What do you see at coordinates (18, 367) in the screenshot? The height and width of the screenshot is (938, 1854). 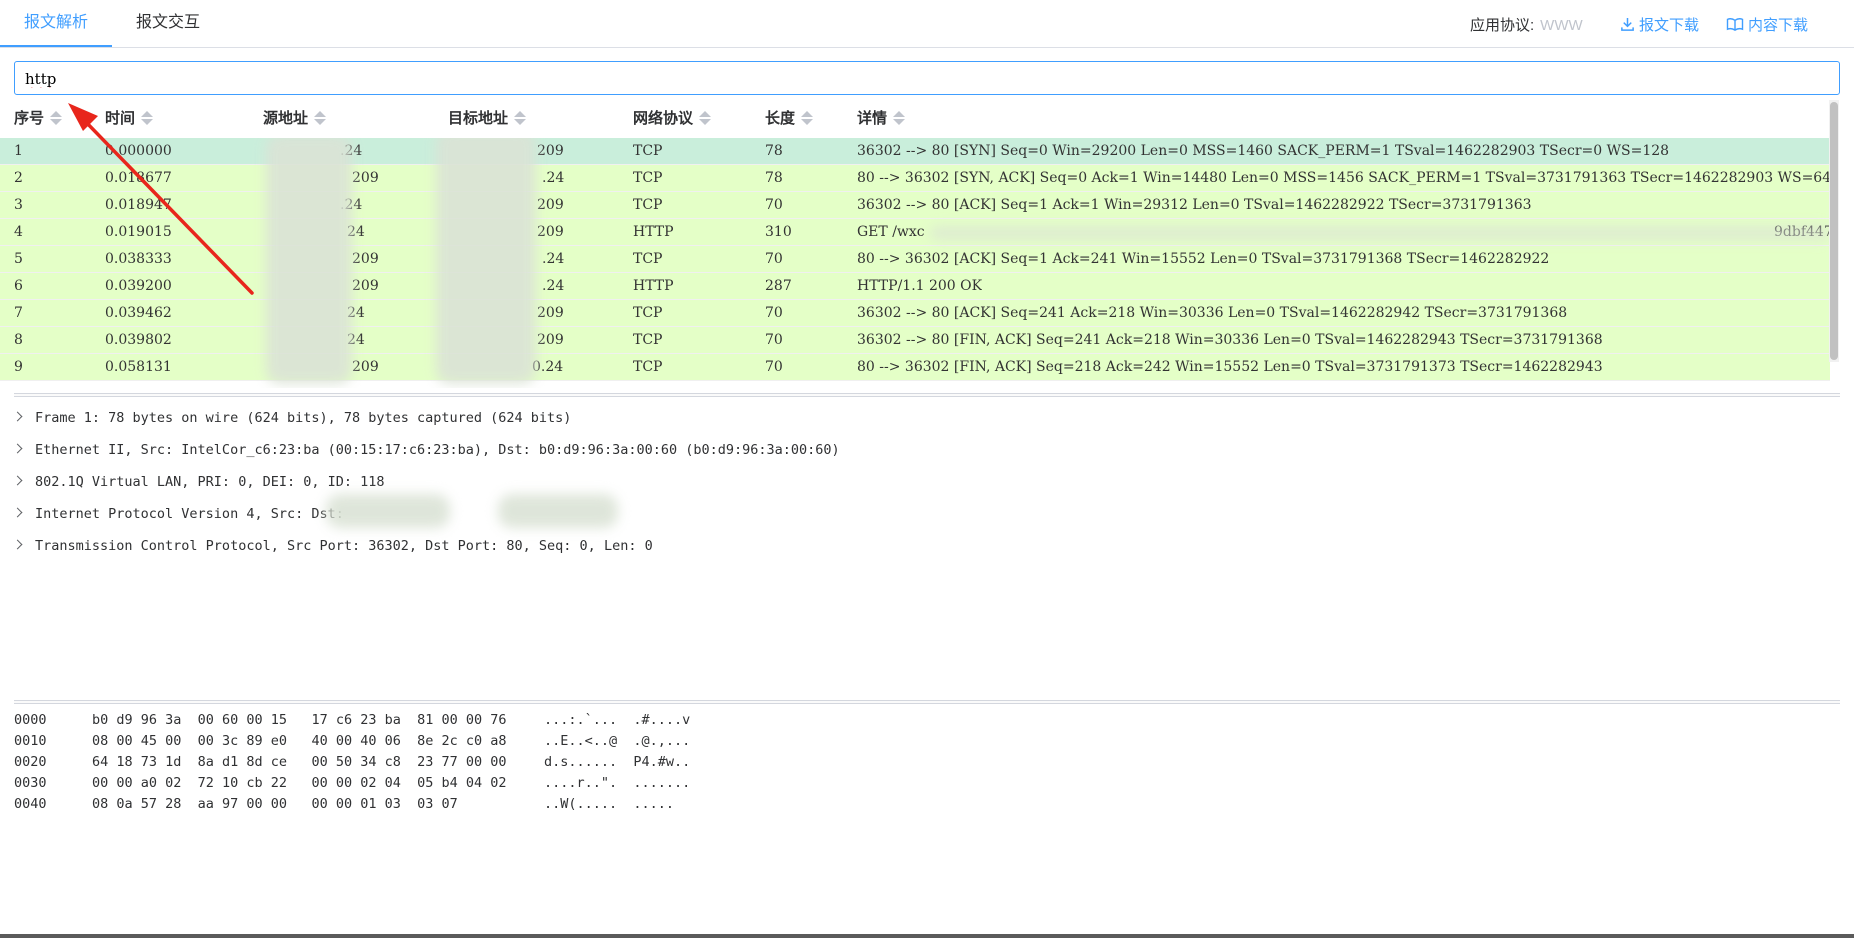 I see `cell-no: 9` at bounding box center [18, 367].